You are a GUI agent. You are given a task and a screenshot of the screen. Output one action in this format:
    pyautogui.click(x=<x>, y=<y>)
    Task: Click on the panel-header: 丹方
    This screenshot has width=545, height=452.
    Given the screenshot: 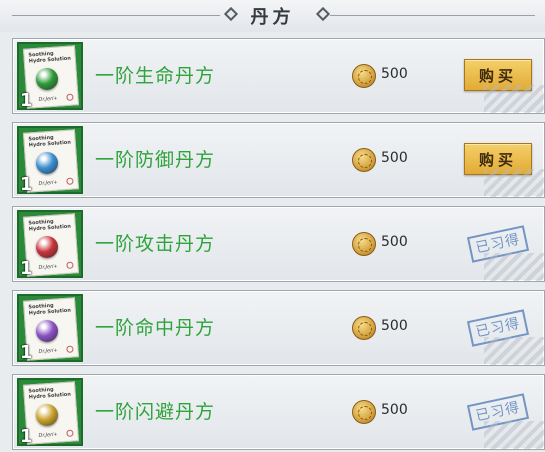 What is the action you would take?
    pyautogui.click(x=272, y=16)
    